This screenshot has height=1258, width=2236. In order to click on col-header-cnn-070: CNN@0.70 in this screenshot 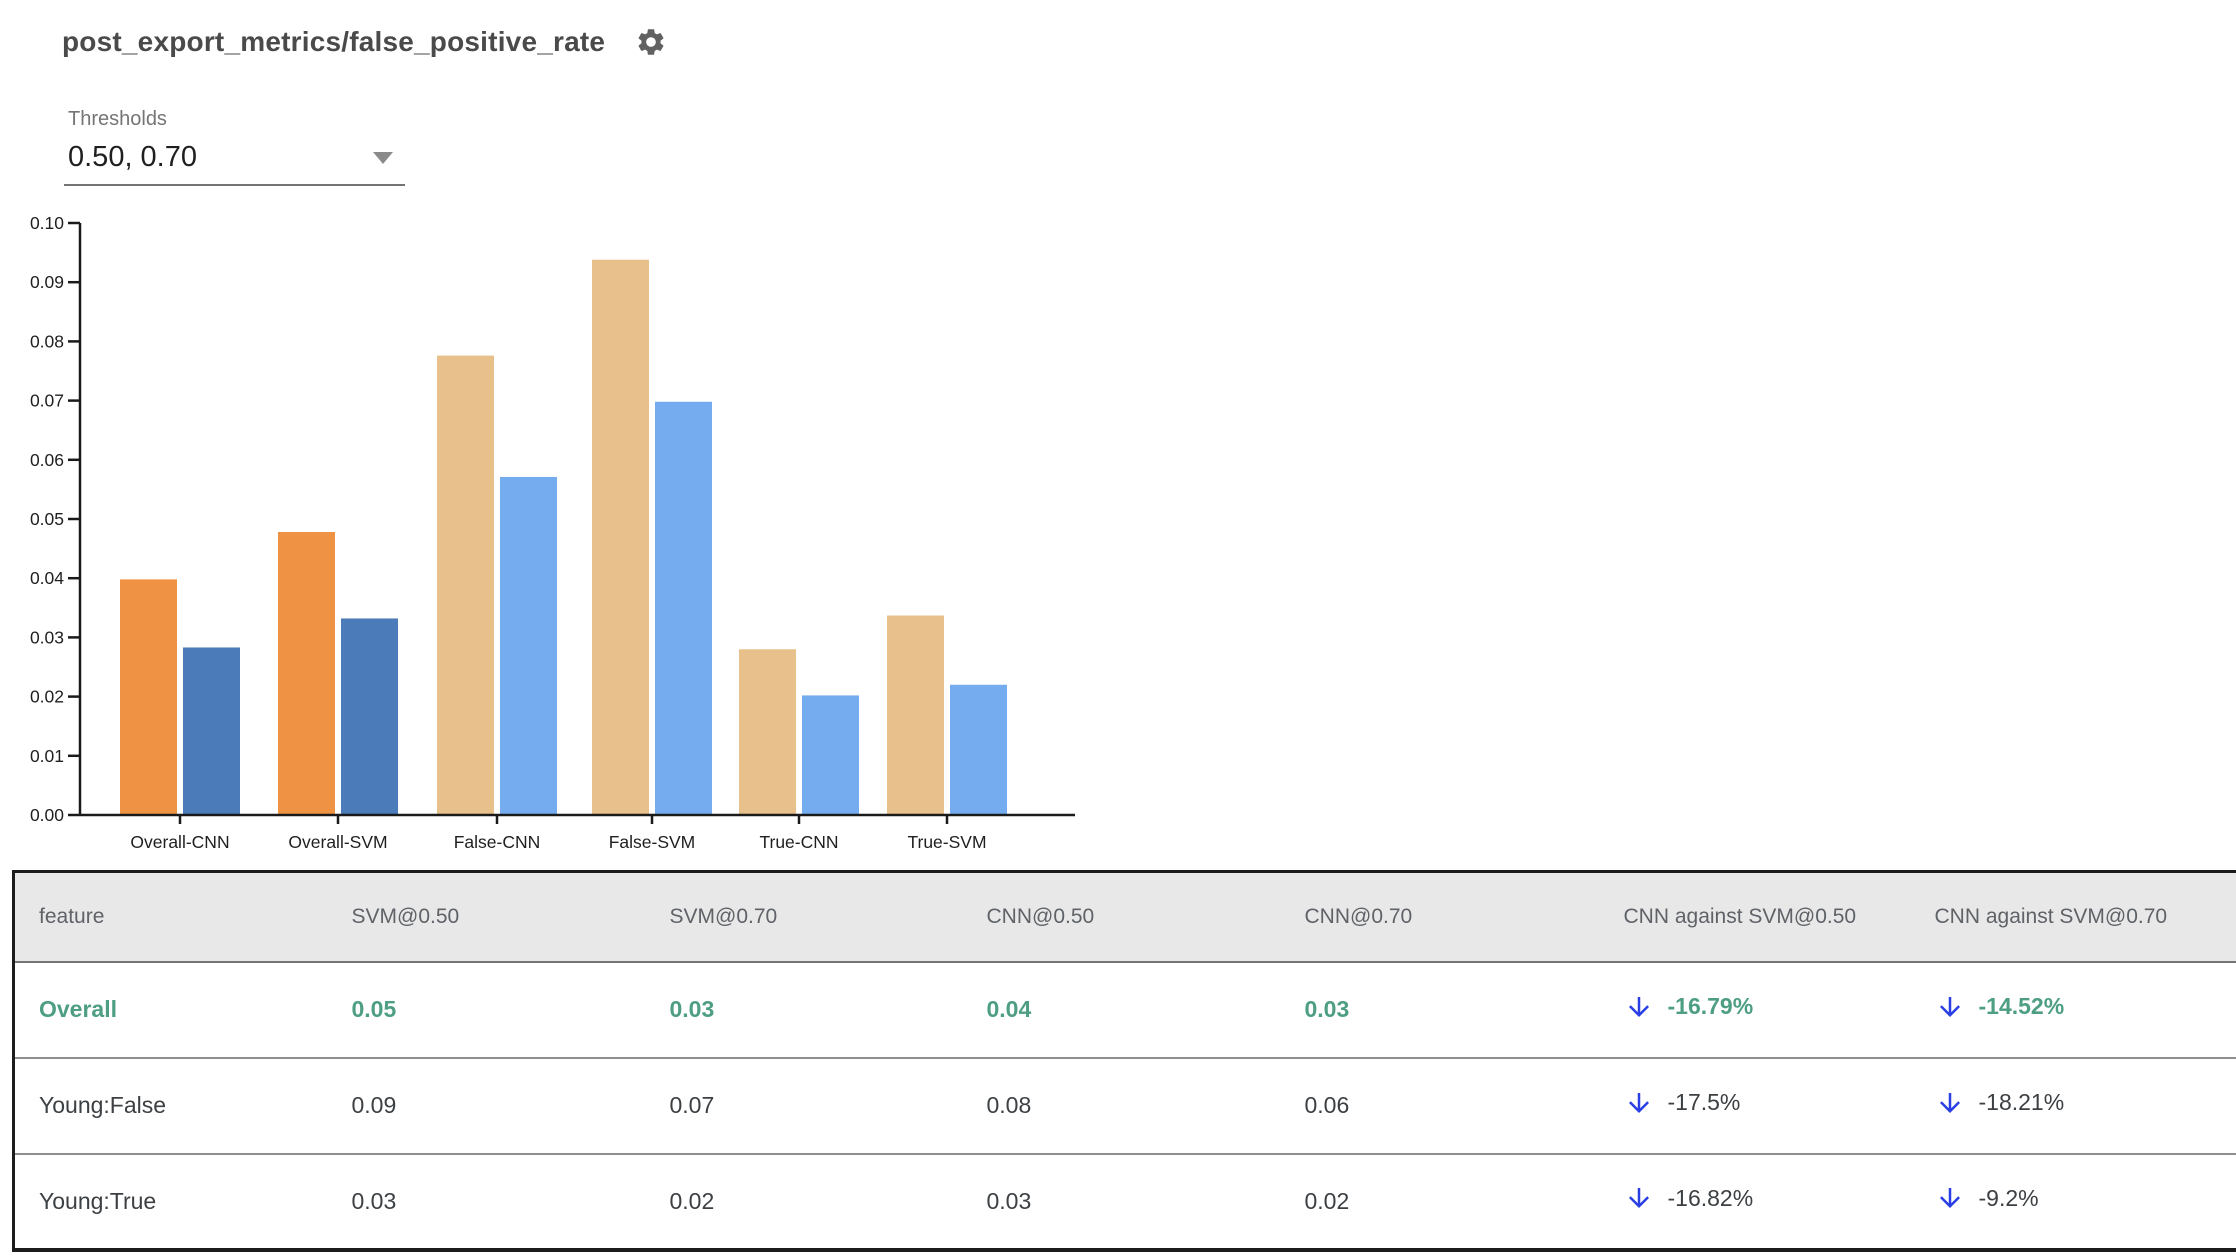, I will do `click(1440, 917)`.